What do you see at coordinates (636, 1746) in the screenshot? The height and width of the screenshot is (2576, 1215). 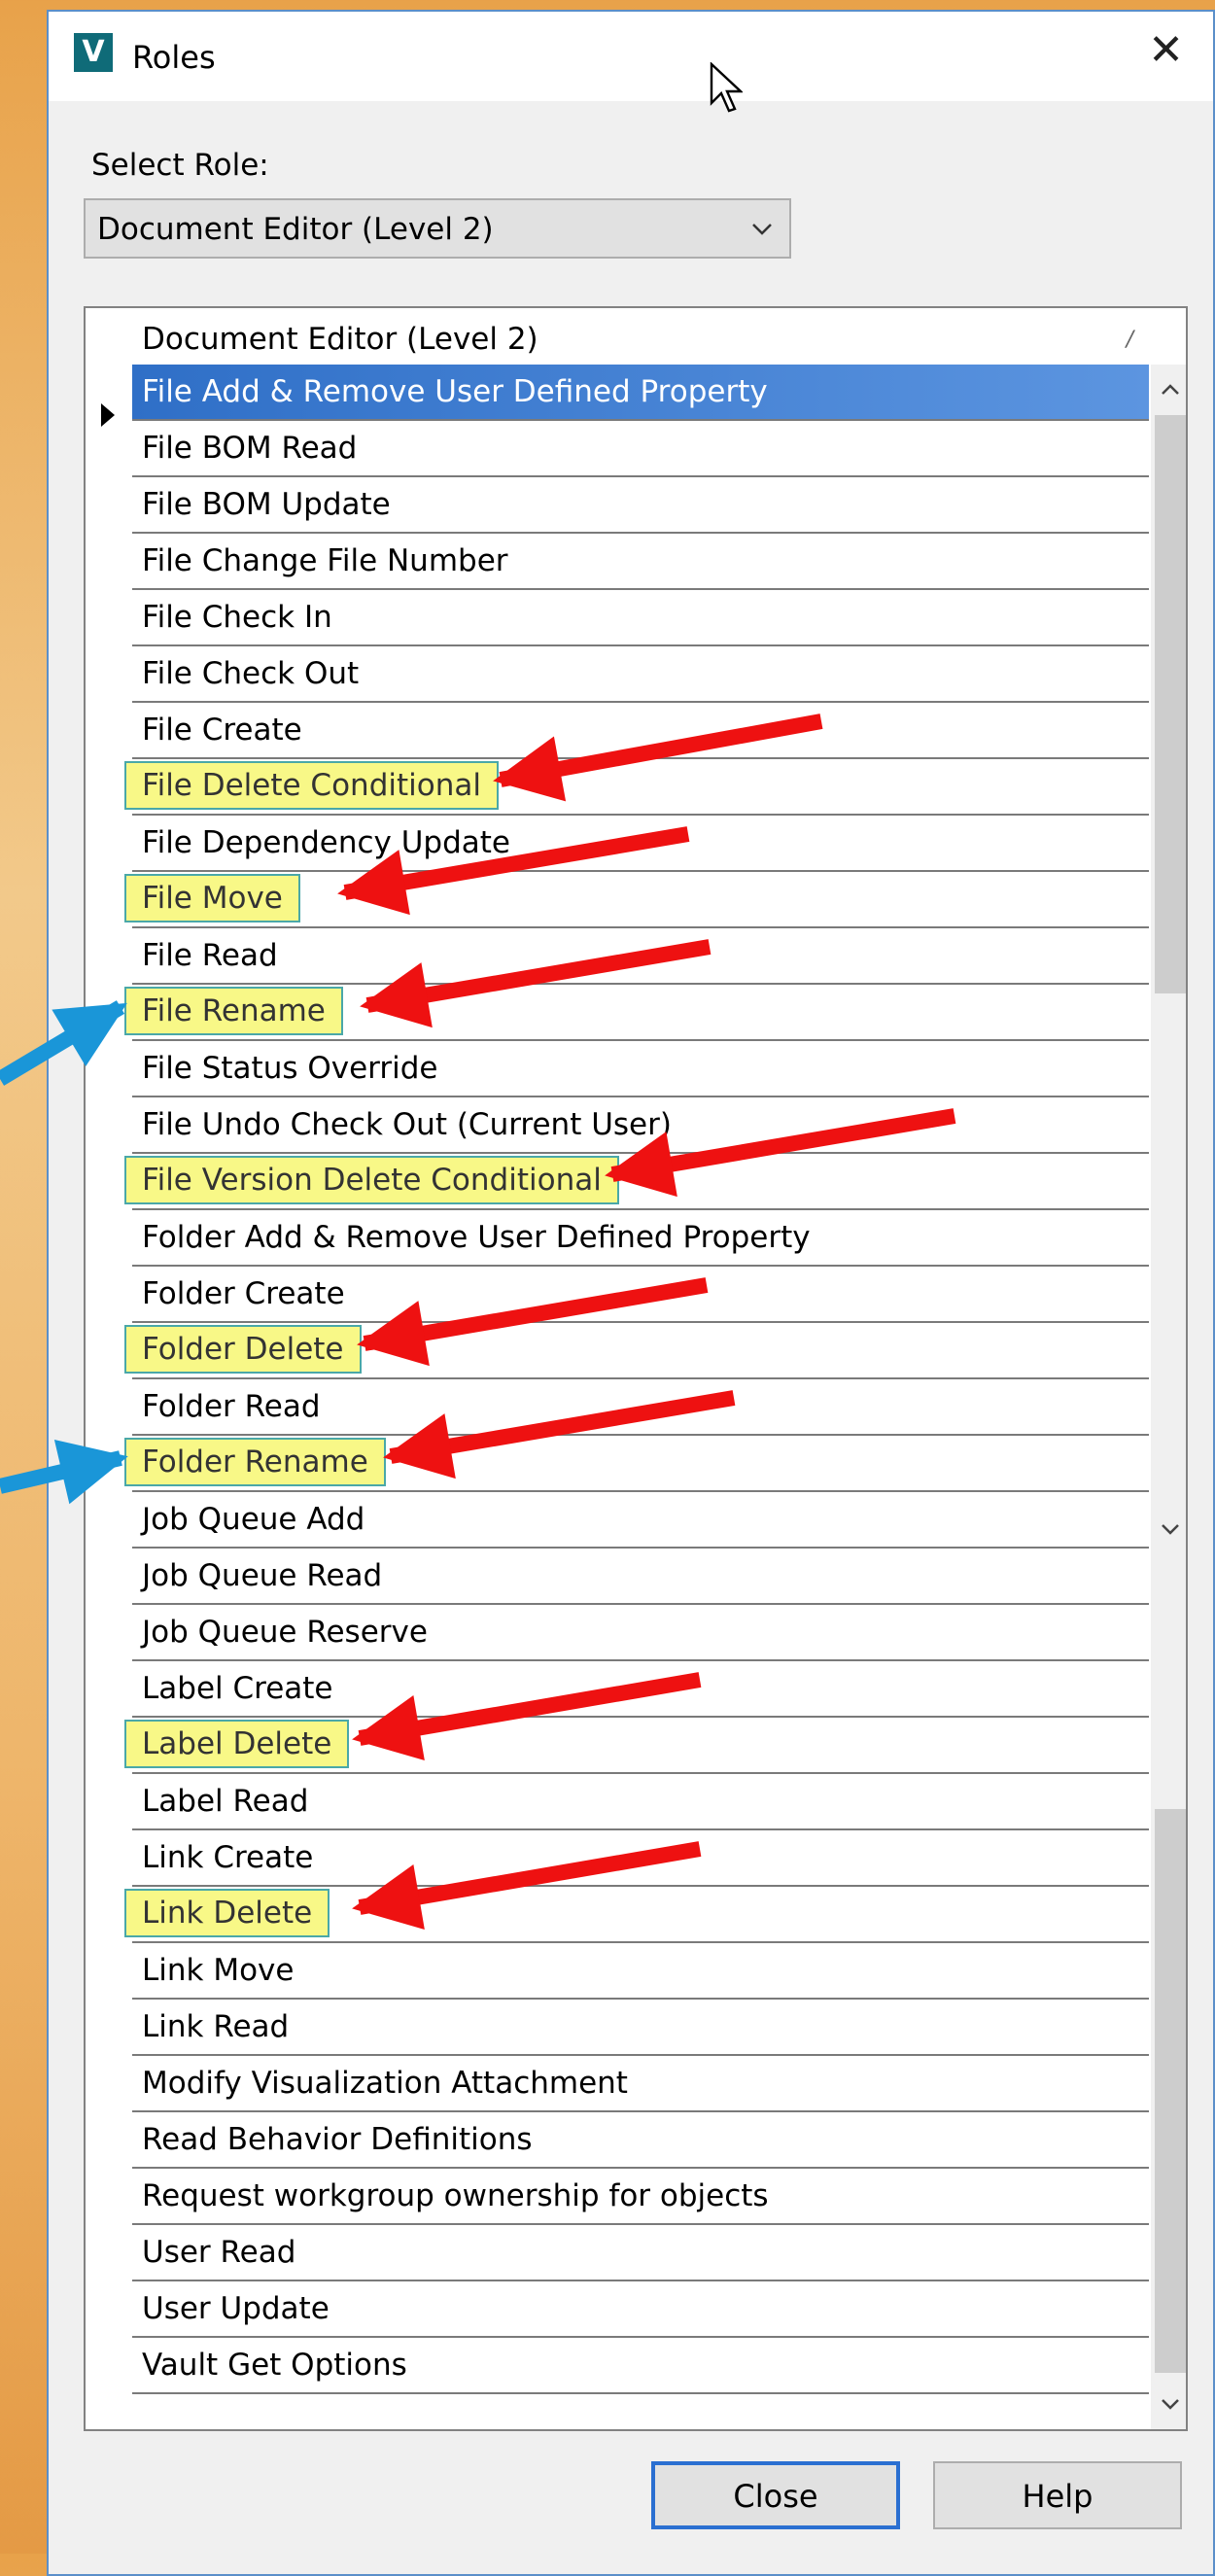 I see `table-row: Label Delete` at bounding box center [636, 1746].